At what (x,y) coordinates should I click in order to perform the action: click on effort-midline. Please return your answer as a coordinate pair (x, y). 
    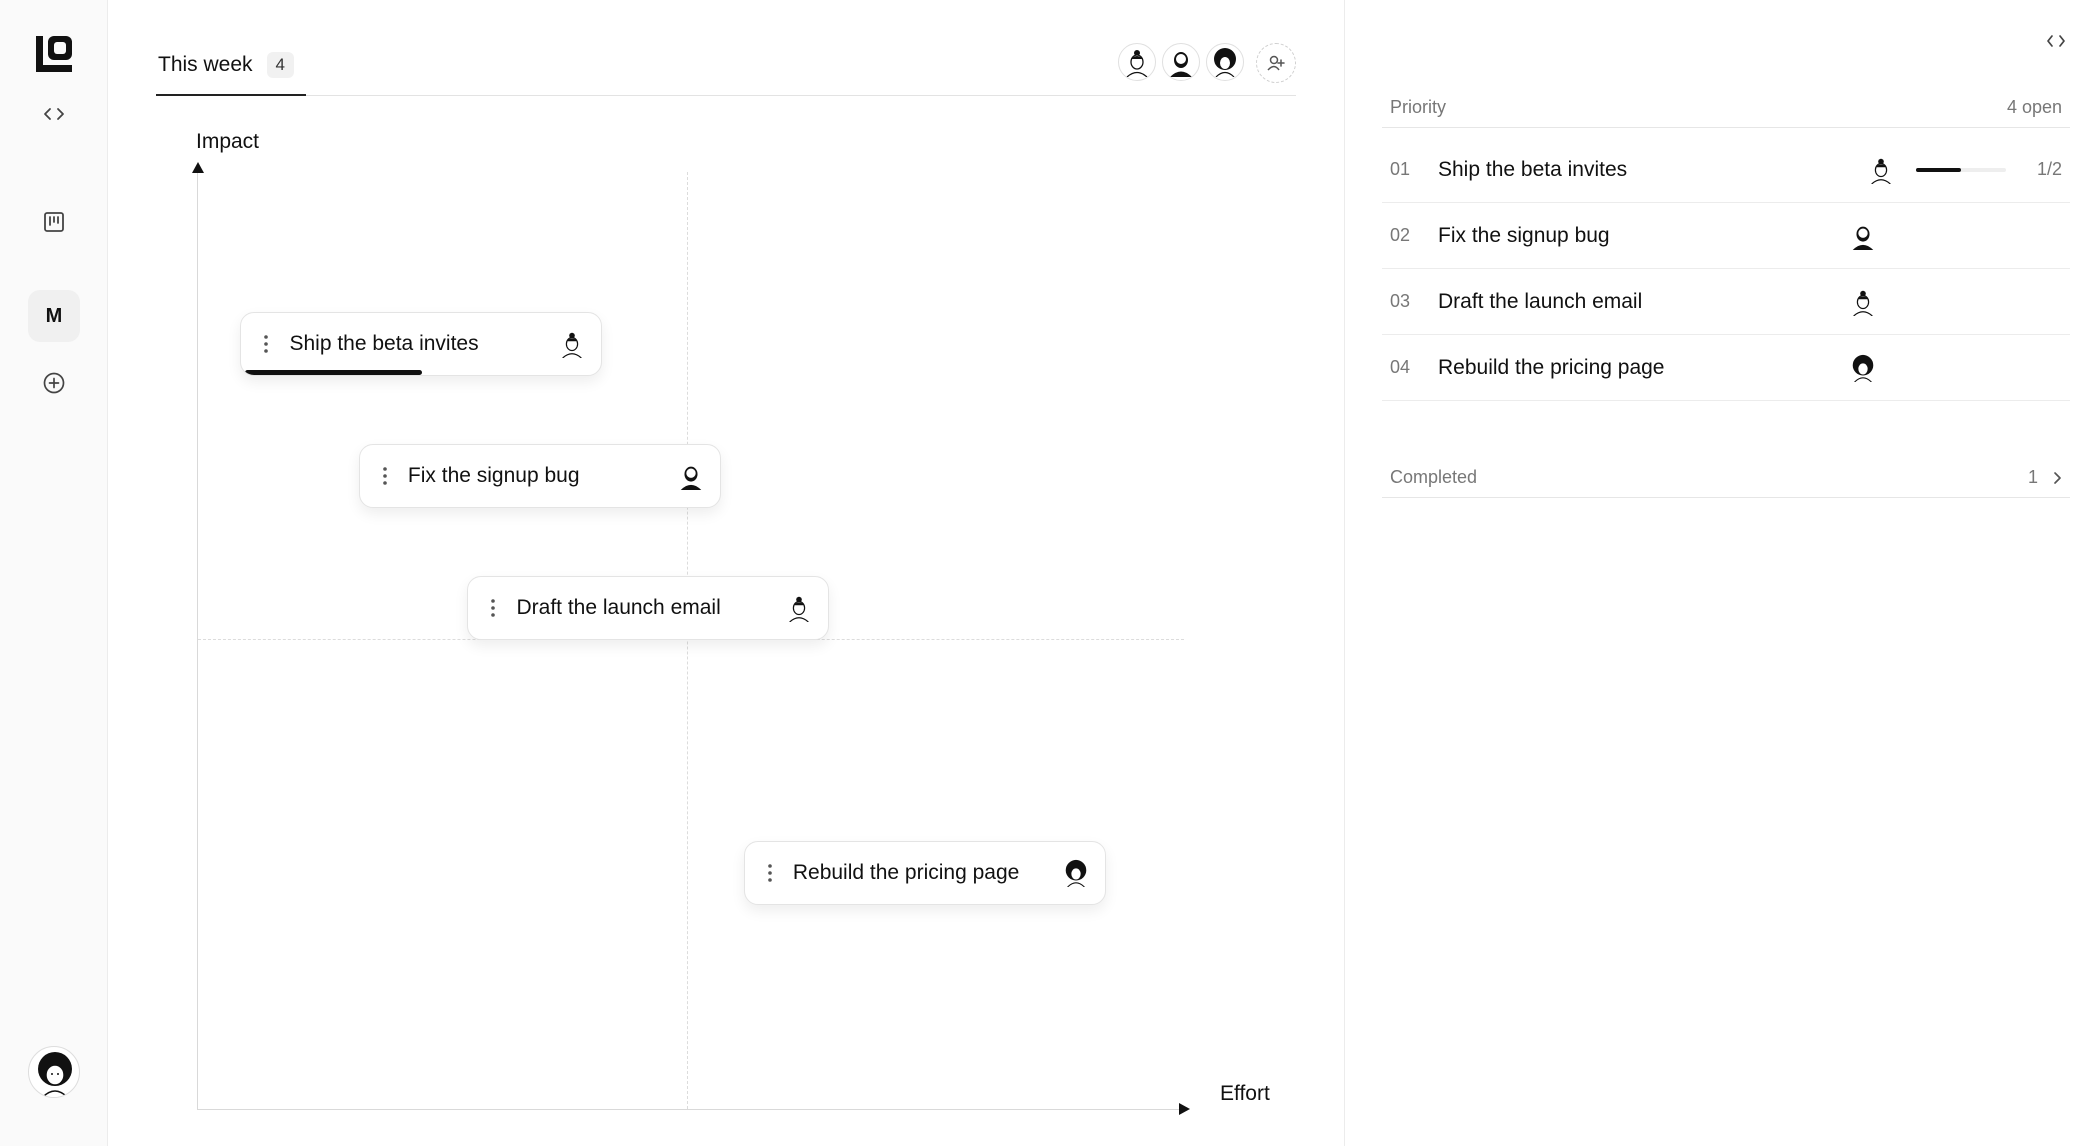
    Looking at the image, I should click on (687, 640).